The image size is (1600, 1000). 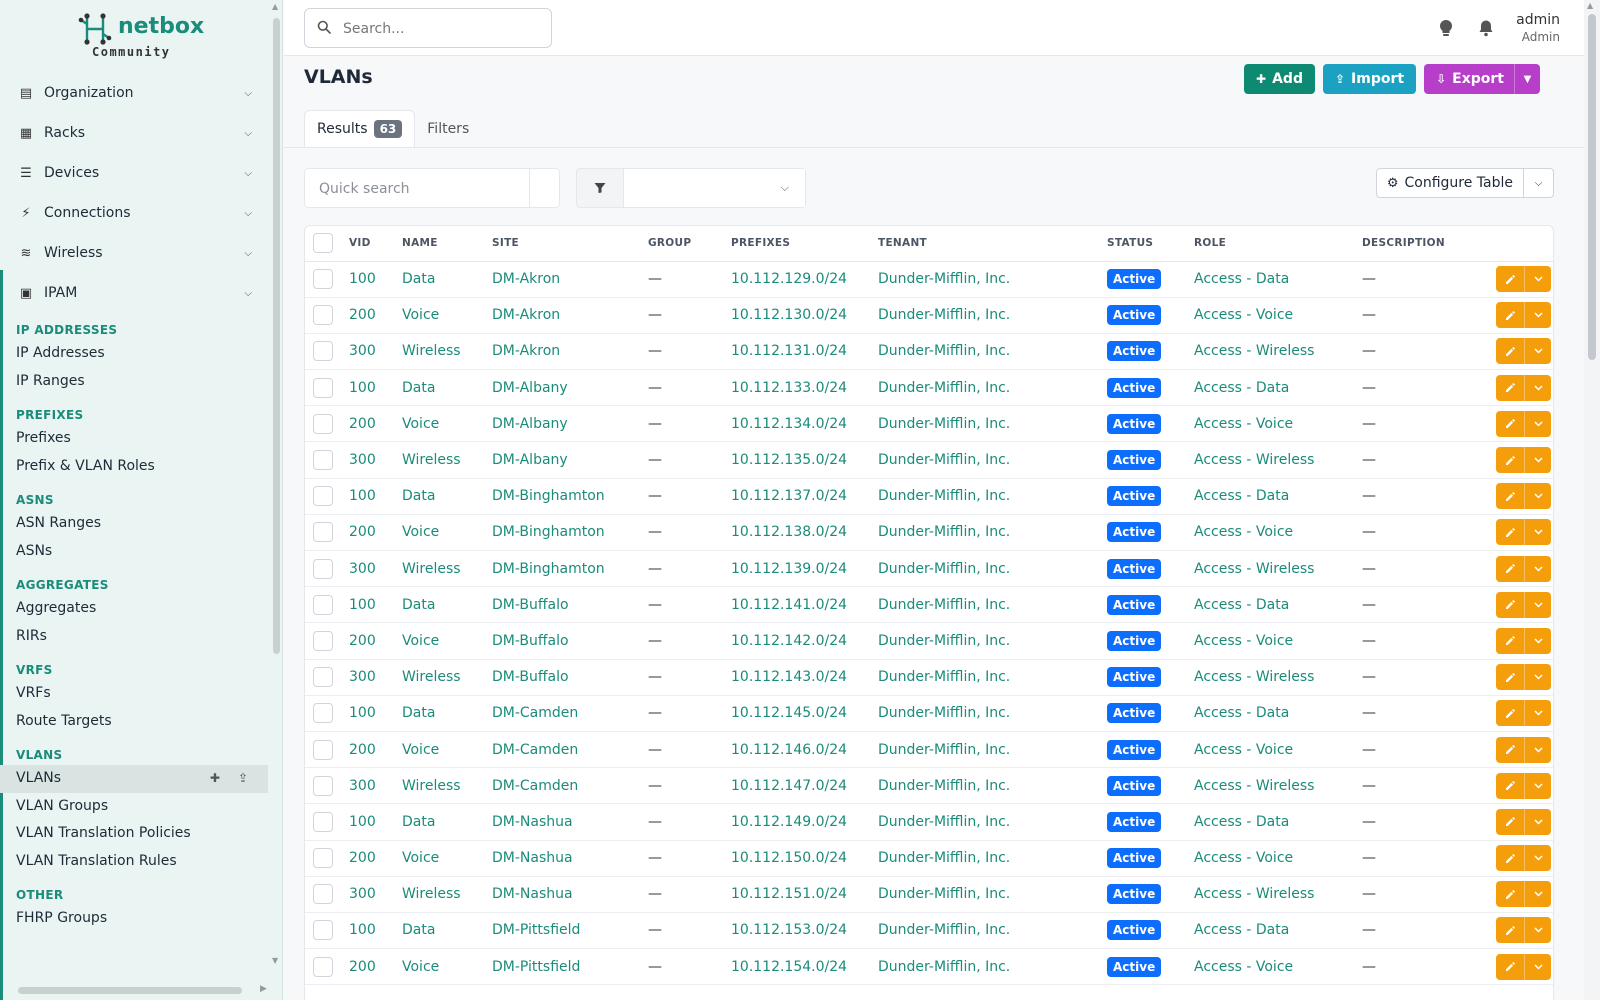 I want to click on column-header-name: NAME, so click(x=447, y=244).